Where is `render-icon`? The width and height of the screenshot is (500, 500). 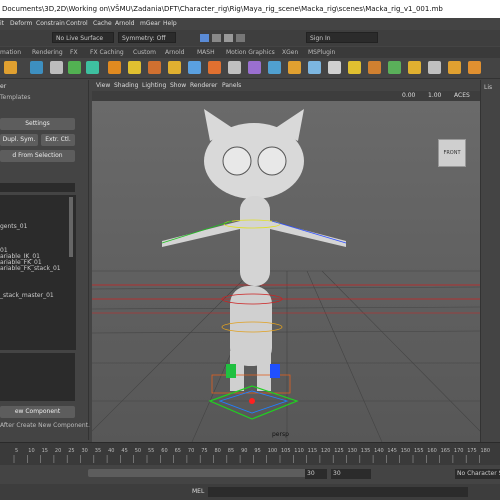
render-icon is located at coordinates (216, 38).